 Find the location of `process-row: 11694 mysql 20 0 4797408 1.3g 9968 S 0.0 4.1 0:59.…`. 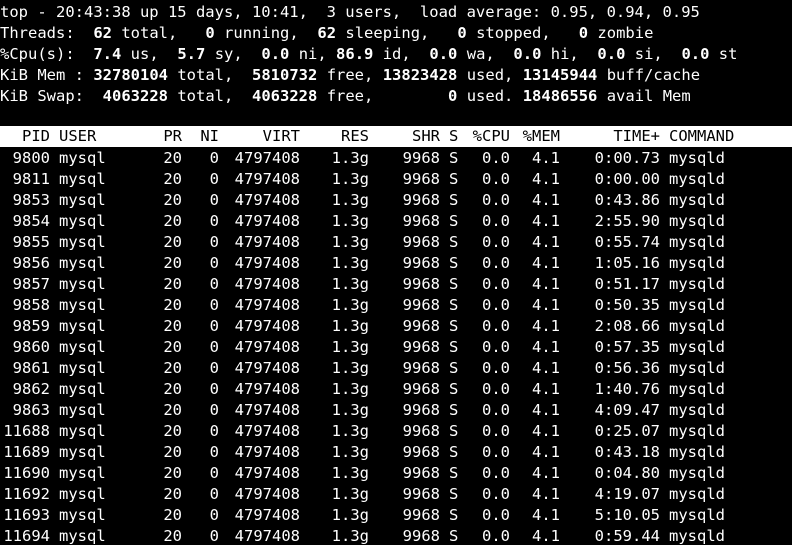

process-row: 11694 mysql 20 0 4797408 1.3g 9968 S 0.0 4.1 0:59.… is located at coordinates (396, 535).